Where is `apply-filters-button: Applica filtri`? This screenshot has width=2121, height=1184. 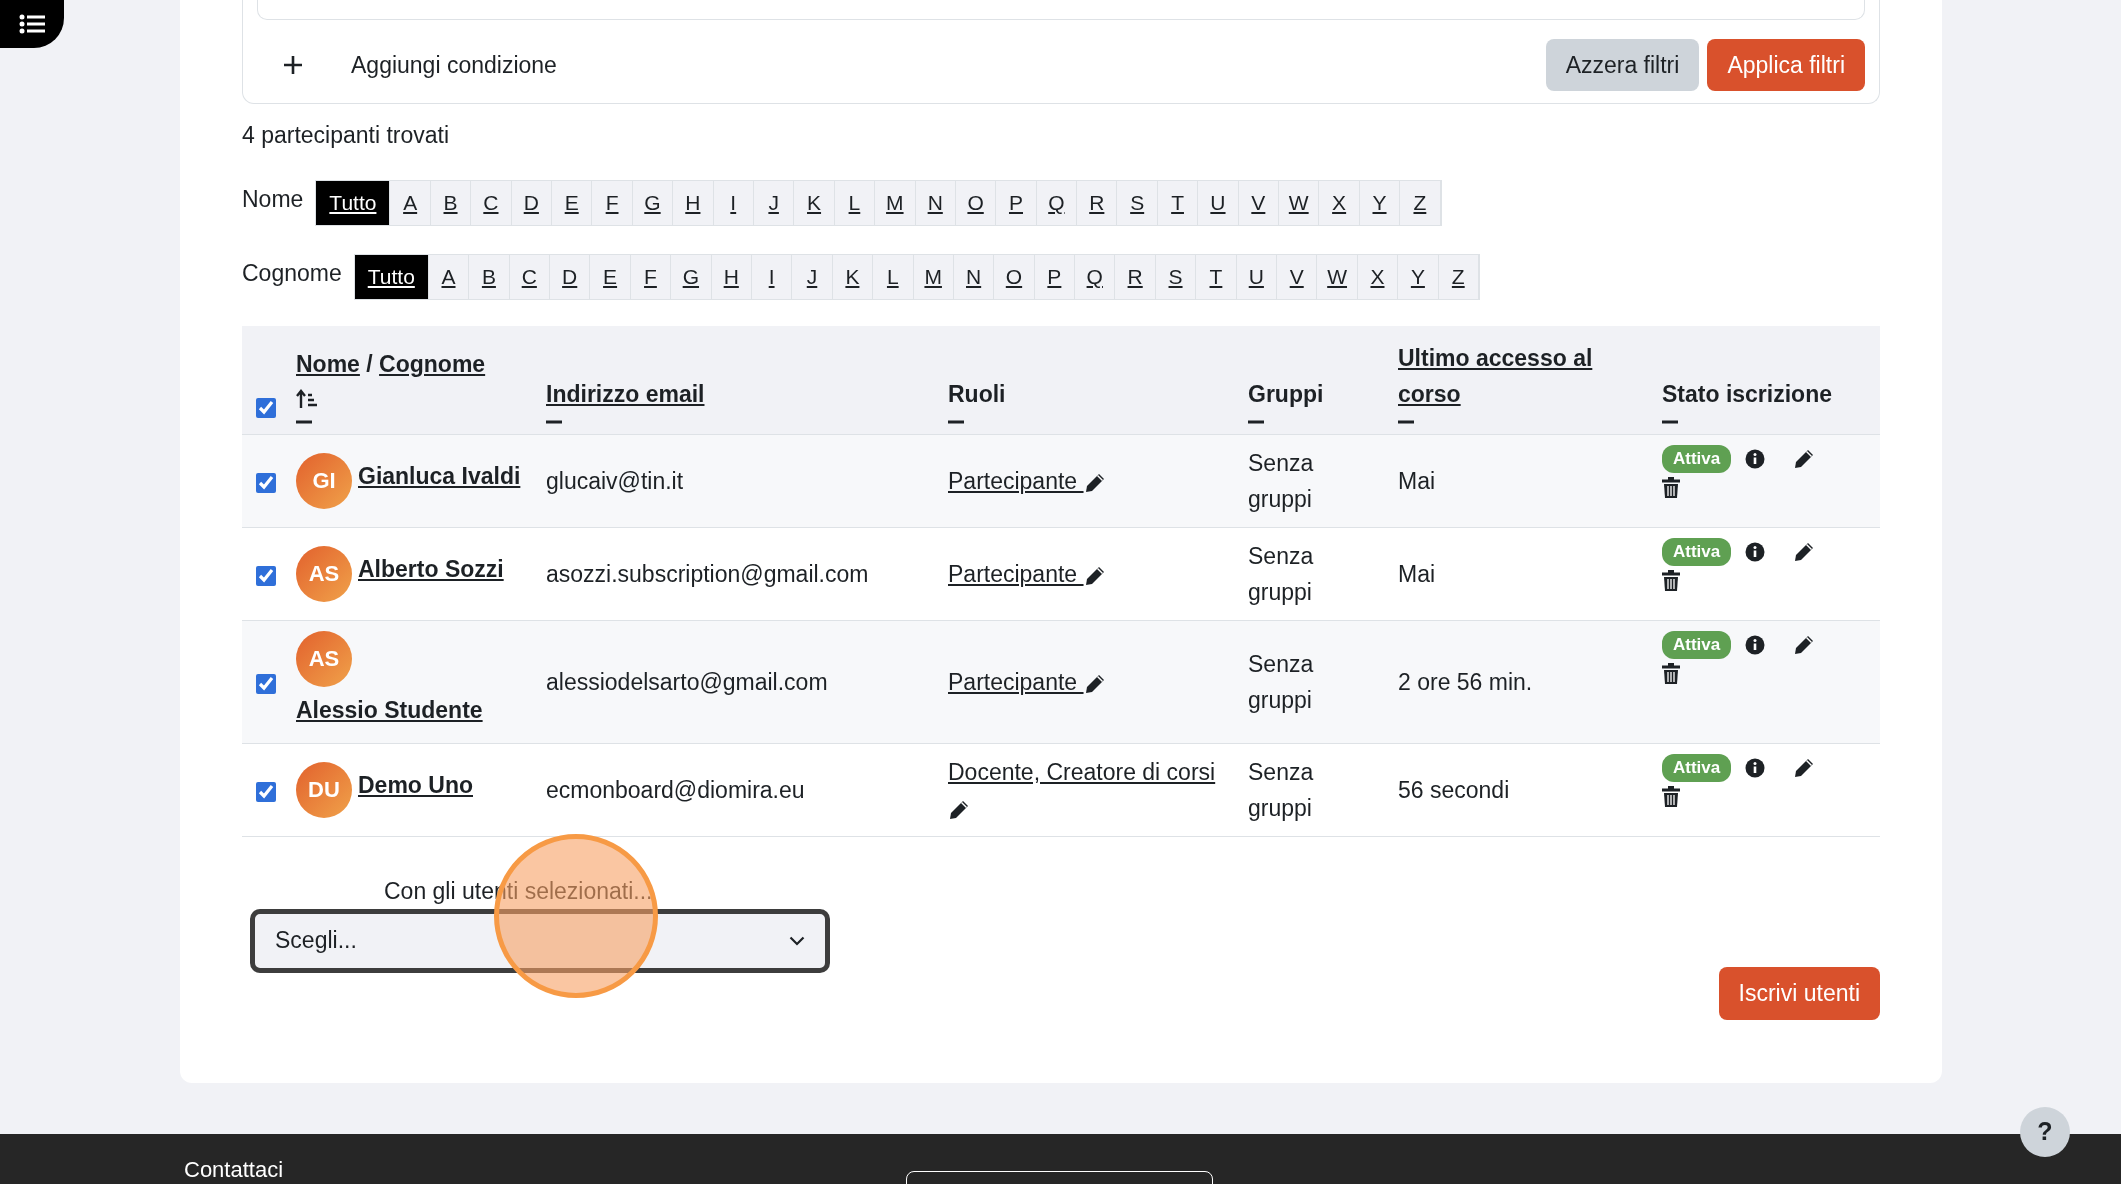 apply-filters-button: Applica filtri is located at coordinates (1786, 64).